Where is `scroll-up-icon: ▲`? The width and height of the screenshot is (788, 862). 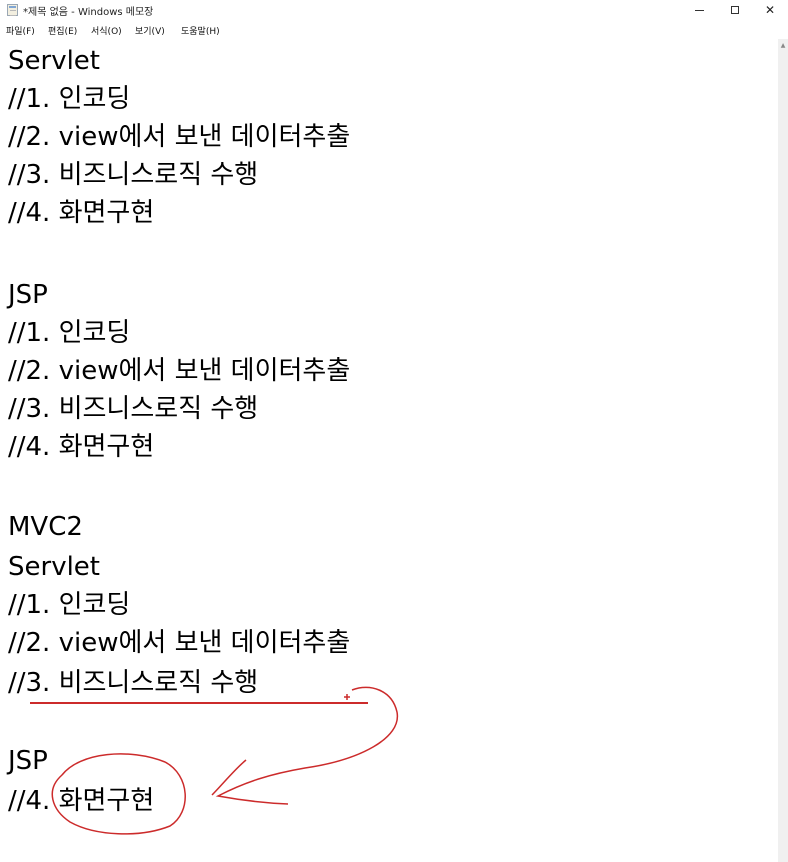 scroll-up-icon: ▲ is located at coordinates (783, 45).